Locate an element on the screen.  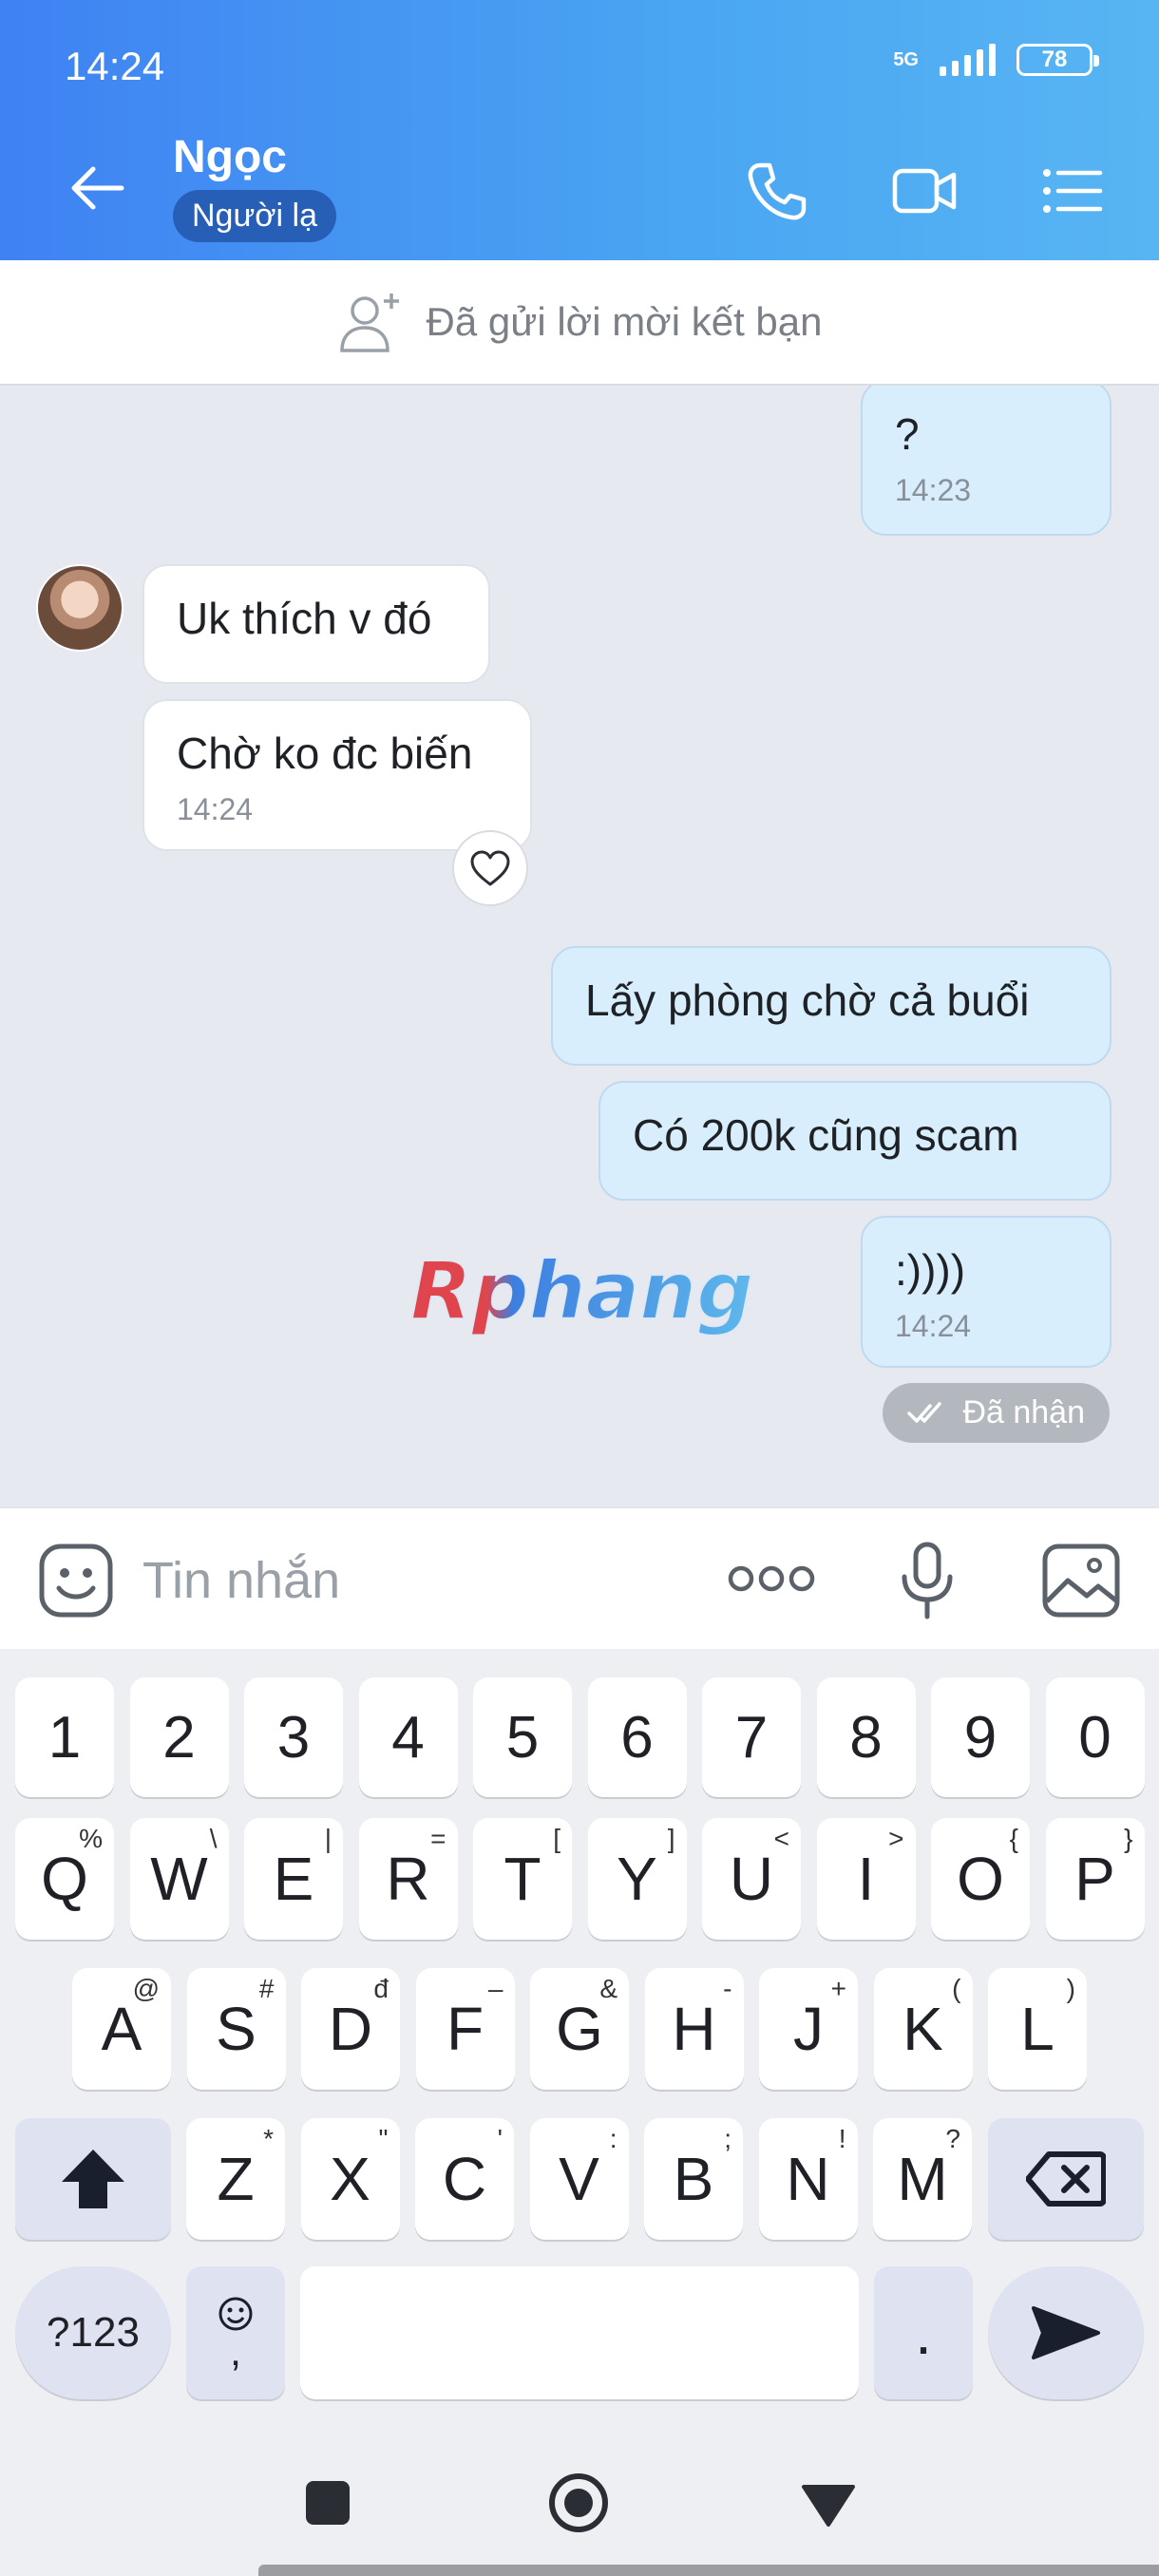
key-secondary-label: ! is located at coordinates (842, 2138).